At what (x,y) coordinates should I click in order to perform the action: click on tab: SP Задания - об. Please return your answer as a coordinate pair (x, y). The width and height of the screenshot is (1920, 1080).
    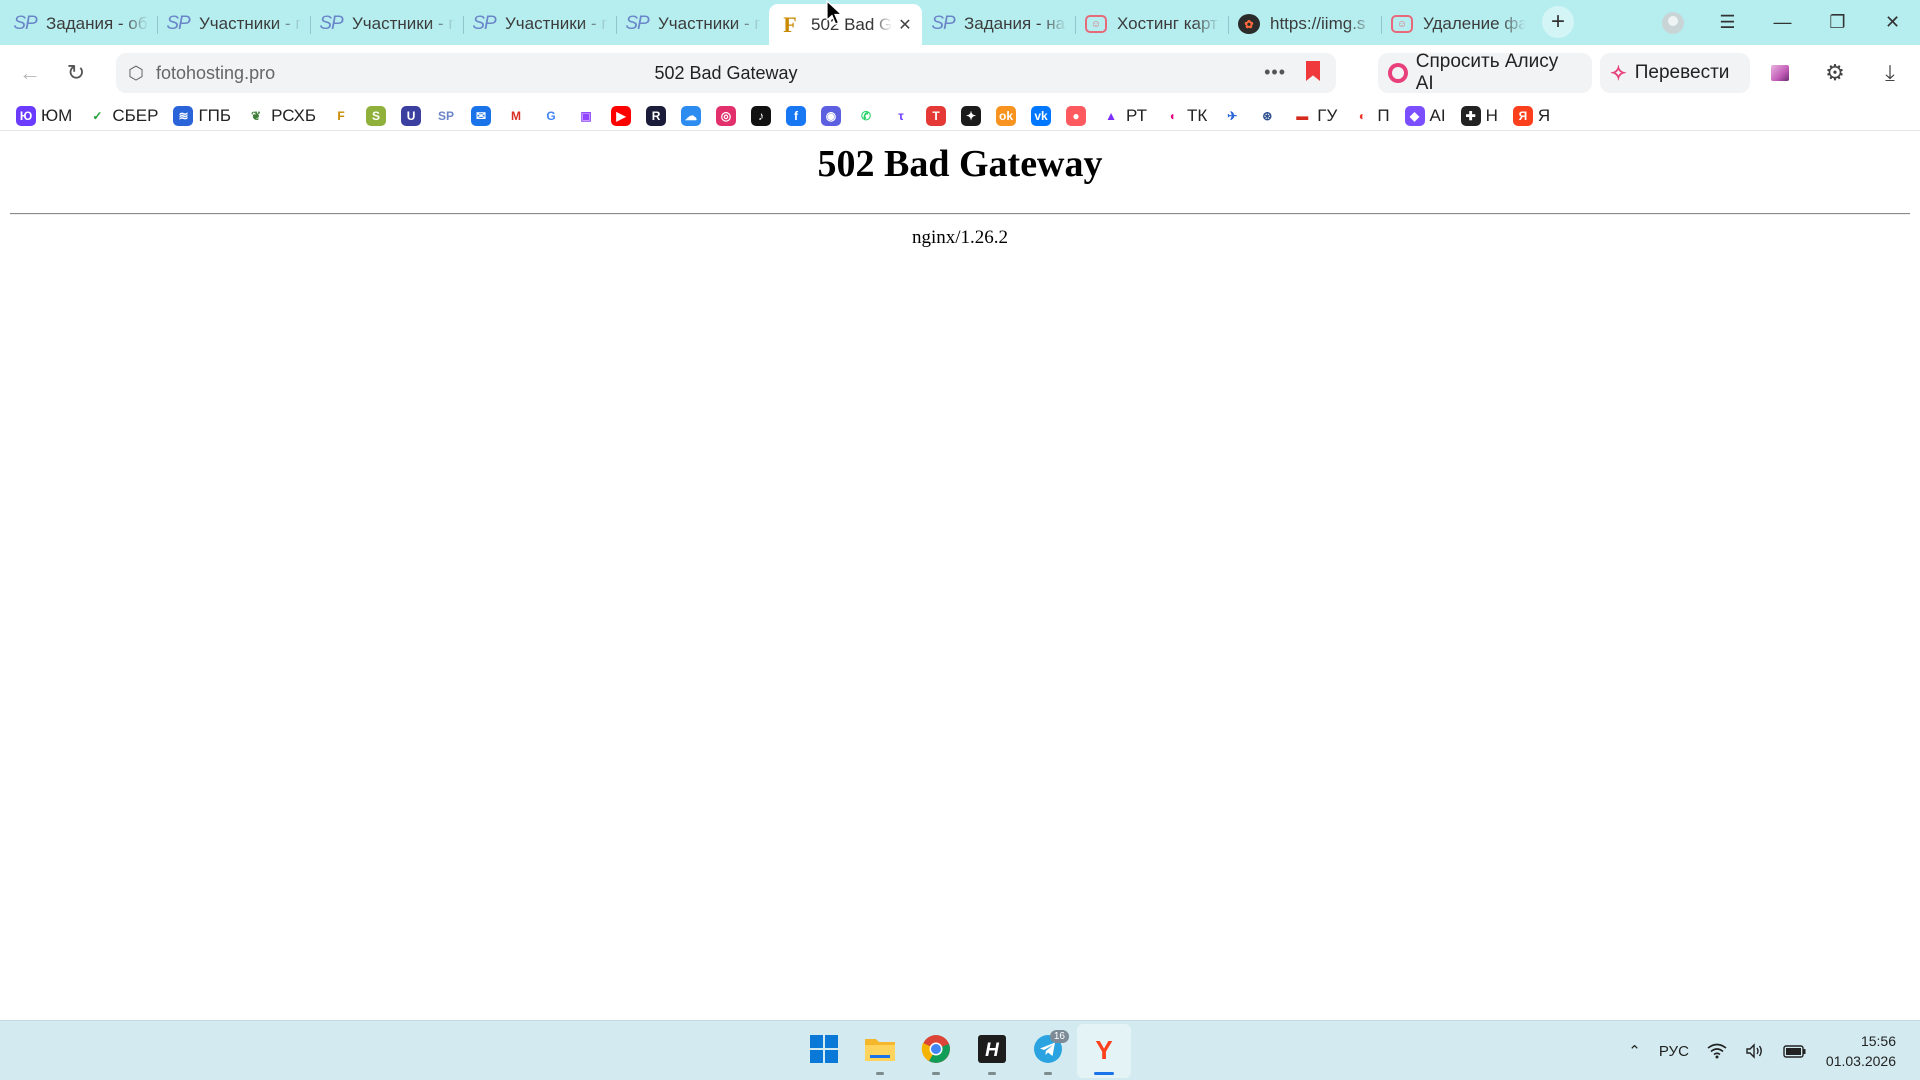
    Looking at the image, I should click on (80, 24).